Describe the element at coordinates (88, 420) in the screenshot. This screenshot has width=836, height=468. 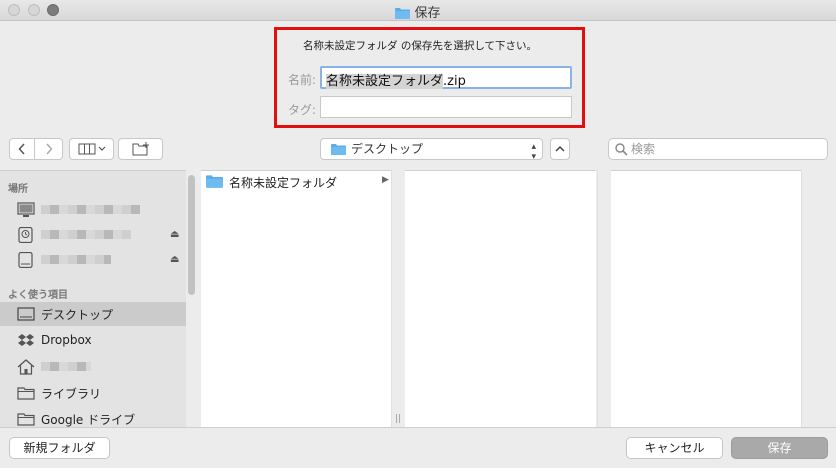
I see `sidebar-item-label: Google ドライブ` at that location.